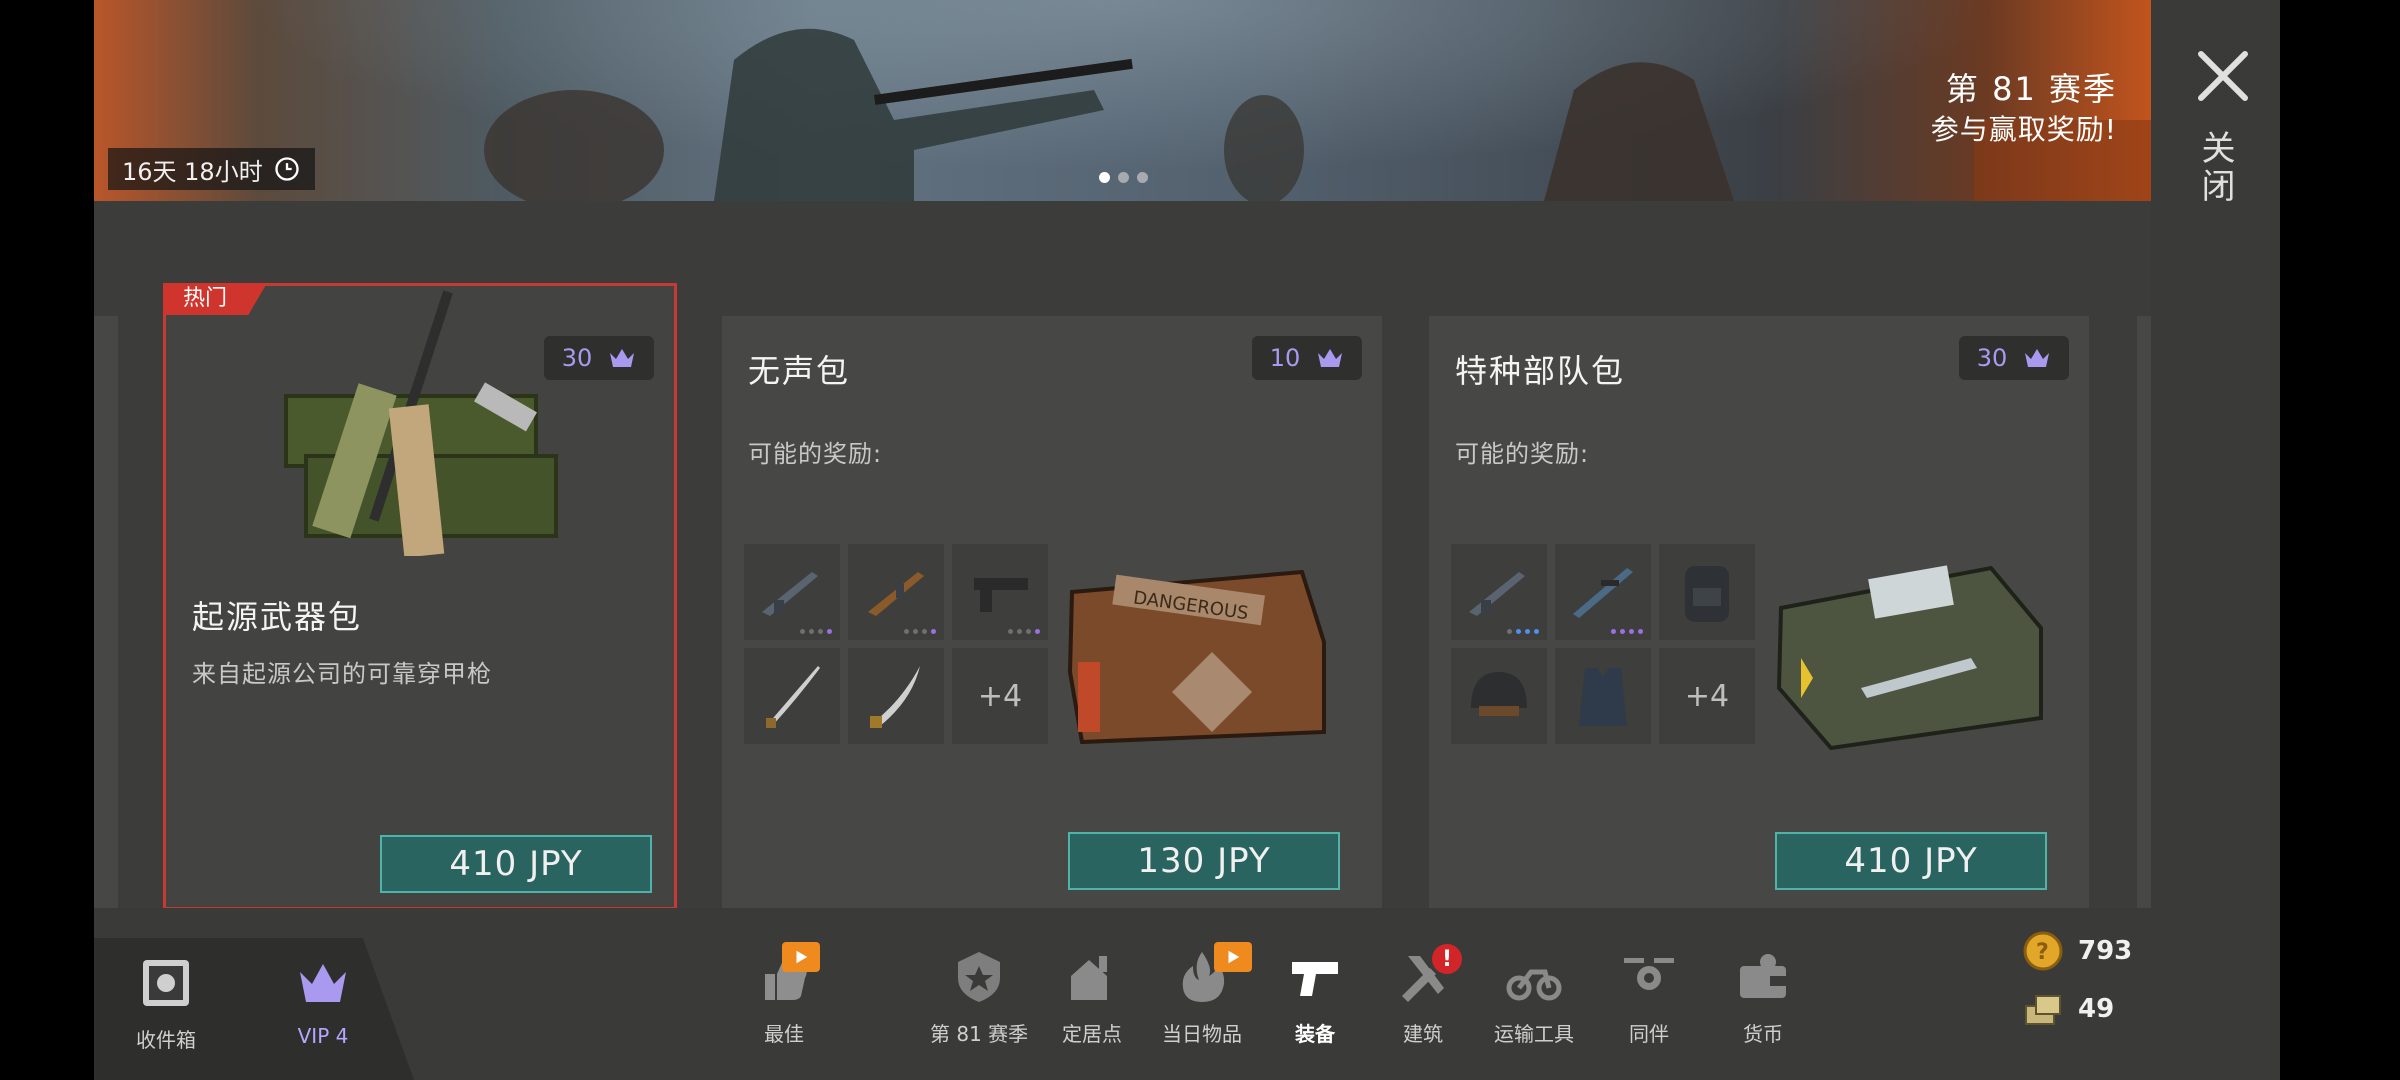  Describe the element at coordinates (2340, 540) in the screenshot. I see `screen-edge` at that location.